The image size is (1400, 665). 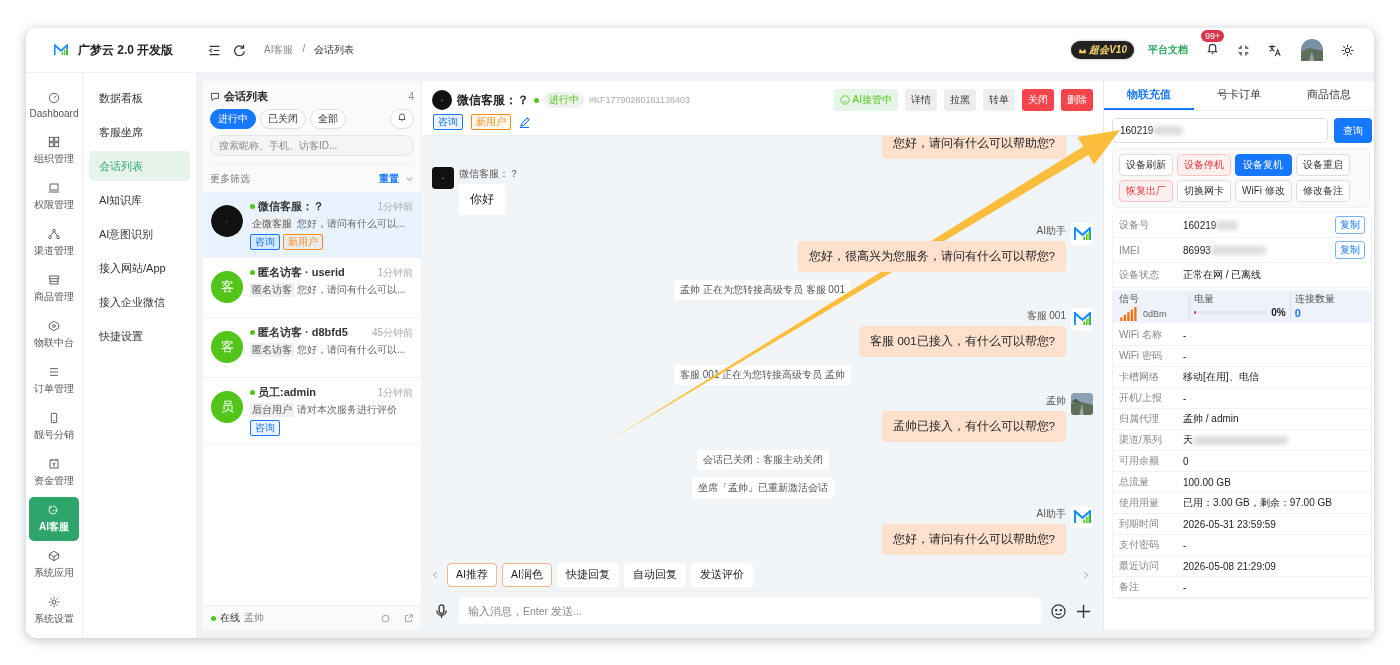 What do you see at coordinates (587, 575) in the screenshot?
I see `quick-action-button: 快捷回复` at bounding box center [587, 575].